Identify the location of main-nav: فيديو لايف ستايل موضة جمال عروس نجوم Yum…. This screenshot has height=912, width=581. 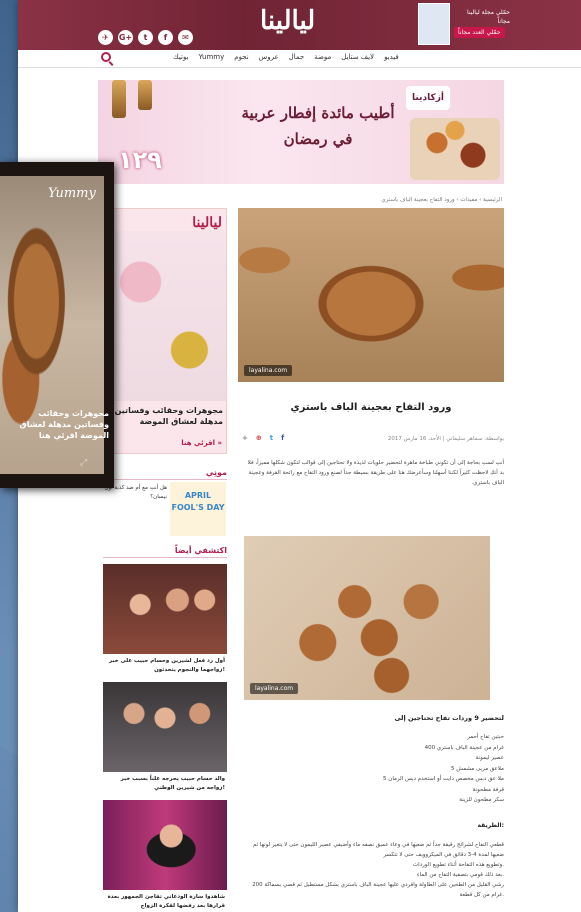
(299, 59).